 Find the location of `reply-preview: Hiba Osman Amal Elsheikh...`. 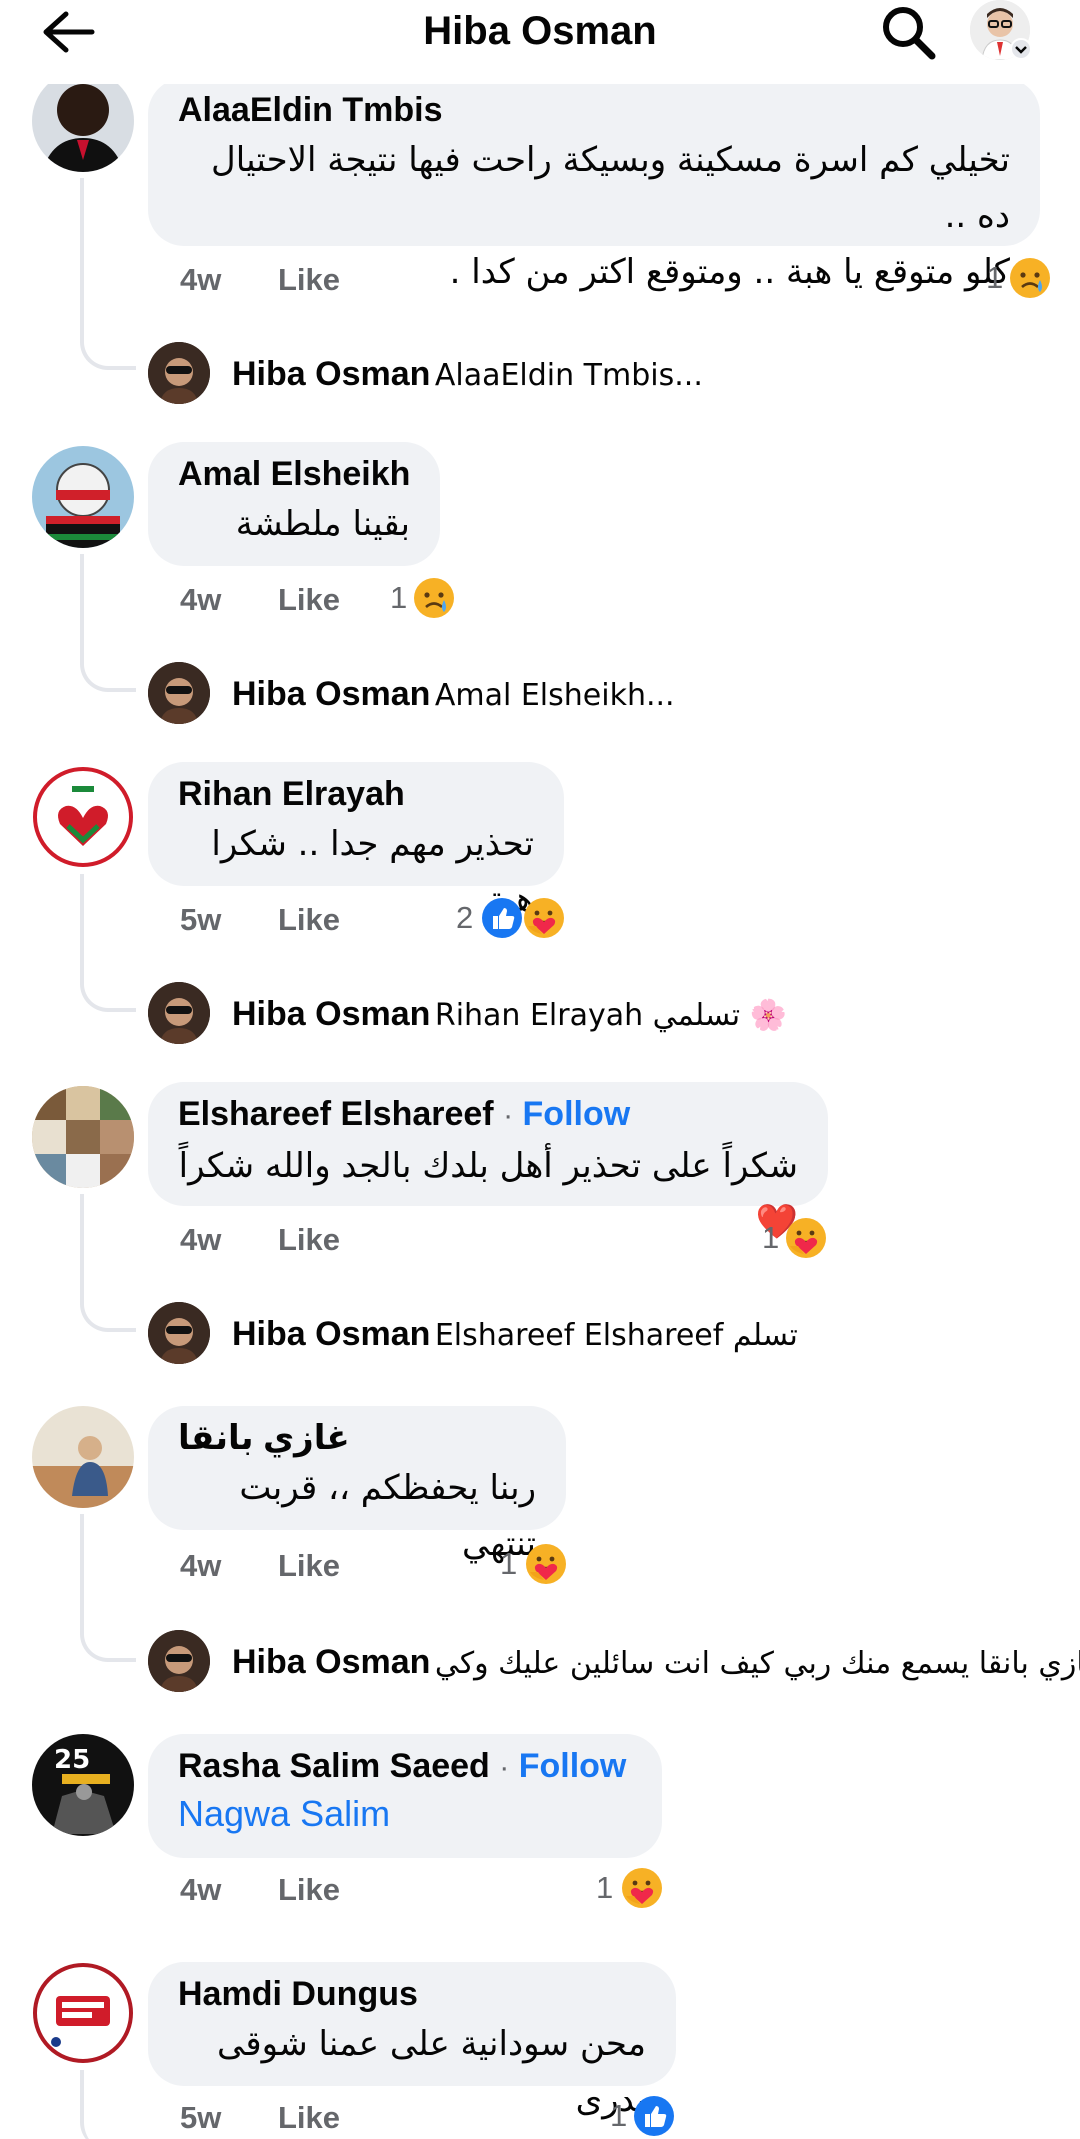

reply-preview: Hiba Osman Amal Elsheikh... is located at coordinates (453, 697).